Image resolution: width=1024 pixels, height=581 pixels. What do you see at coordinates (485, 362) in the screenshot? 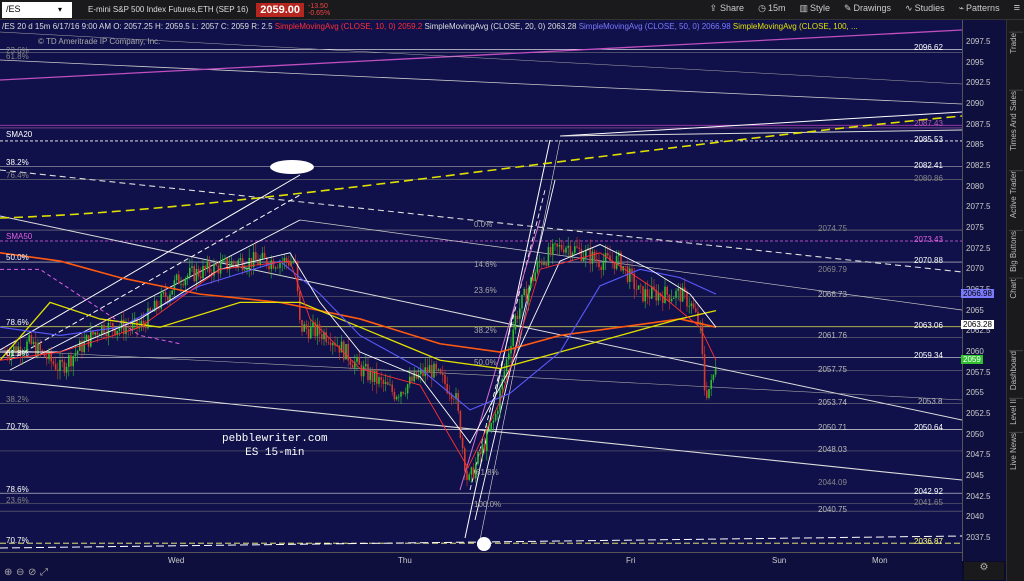
I see `fib-mid-label: 50.0%` at bounding box center [485, 362].